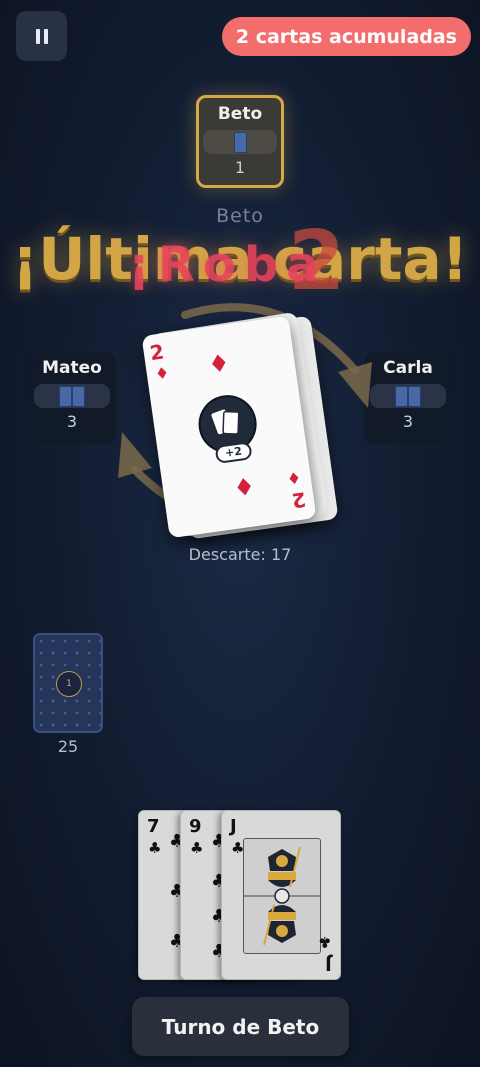 The height and width of the screenshot is (1067, 480). What do you see at coordinates (240, 554) in the screenshot?
I see `discard-count-label: Descarte: 17` at bounding box center [240, 554].